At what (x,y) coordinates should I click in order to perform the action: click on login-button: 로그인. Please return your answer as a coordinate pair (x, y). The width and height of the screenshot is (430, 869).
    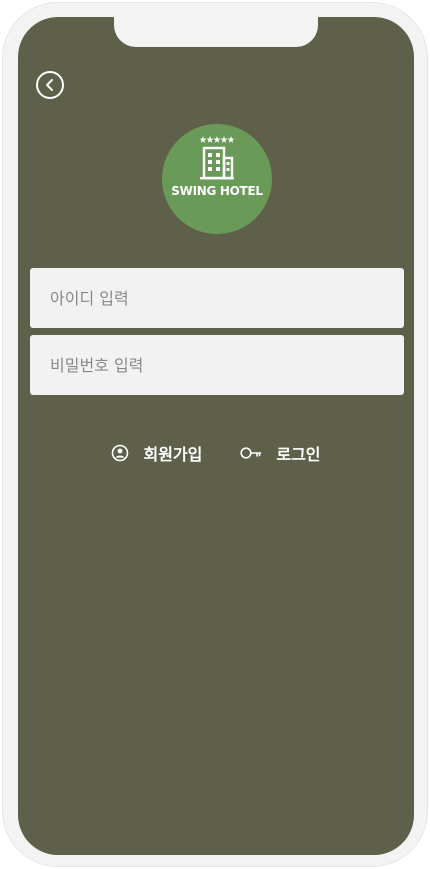
    Looking at the image, I should click on (280, 453).